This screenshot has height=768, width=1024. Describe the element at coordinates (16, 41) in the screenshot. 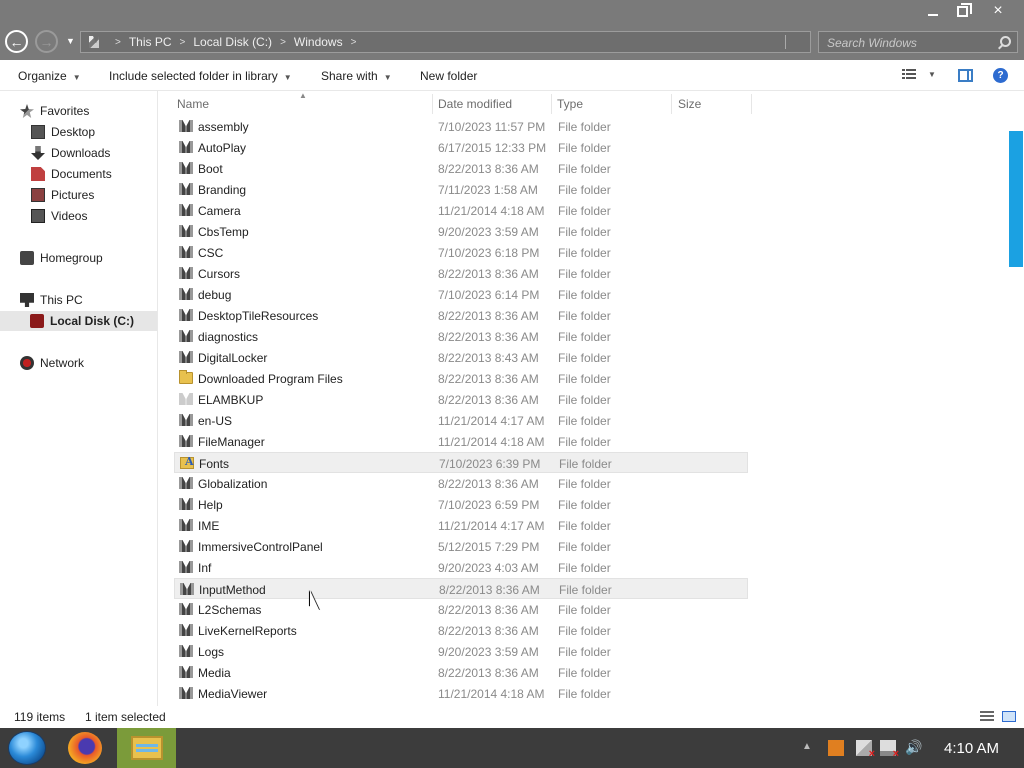

I see `back-button: ←` at that location.